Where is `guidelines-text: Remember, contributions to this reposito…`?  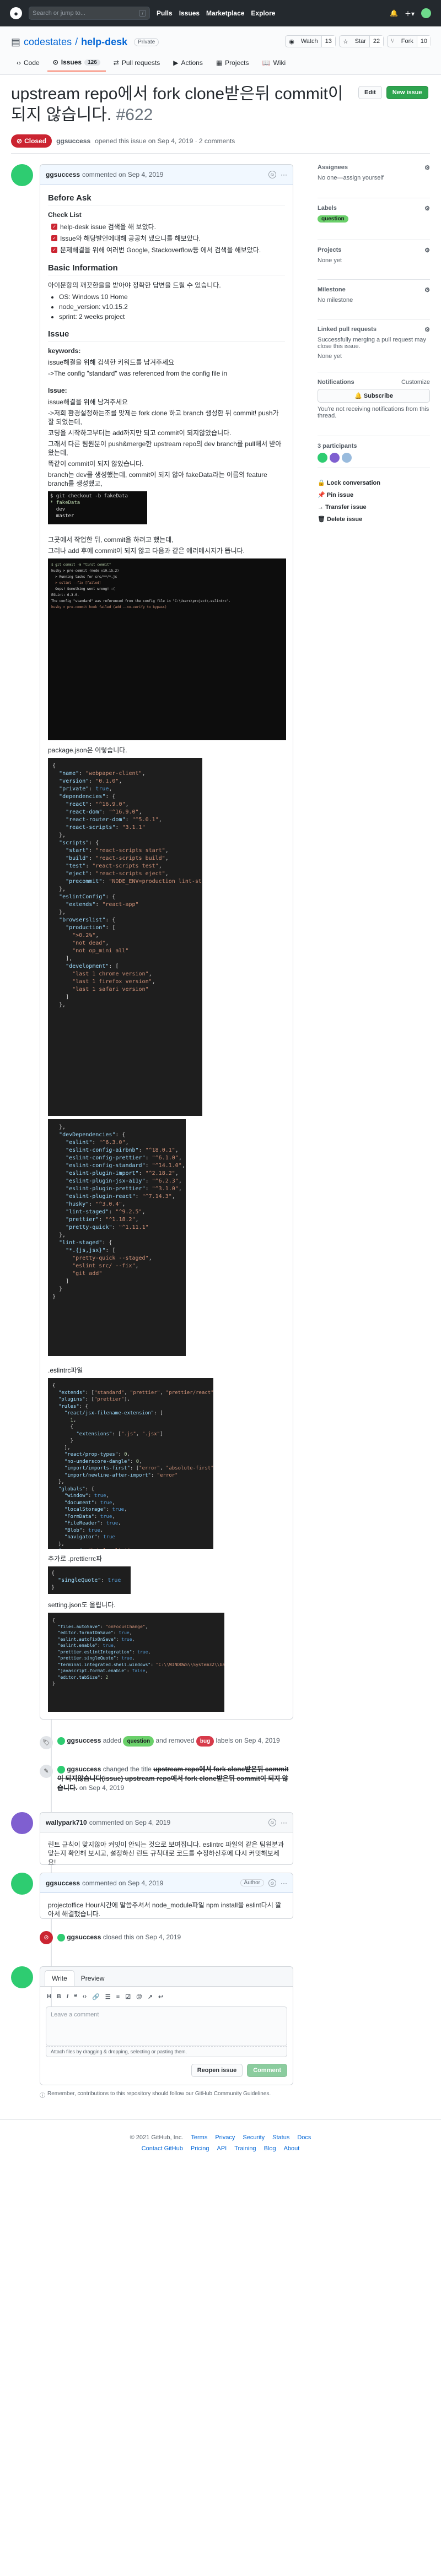 guidelines-text: Remember, contributions to this reposito… is located at coordinates (159, 2095).